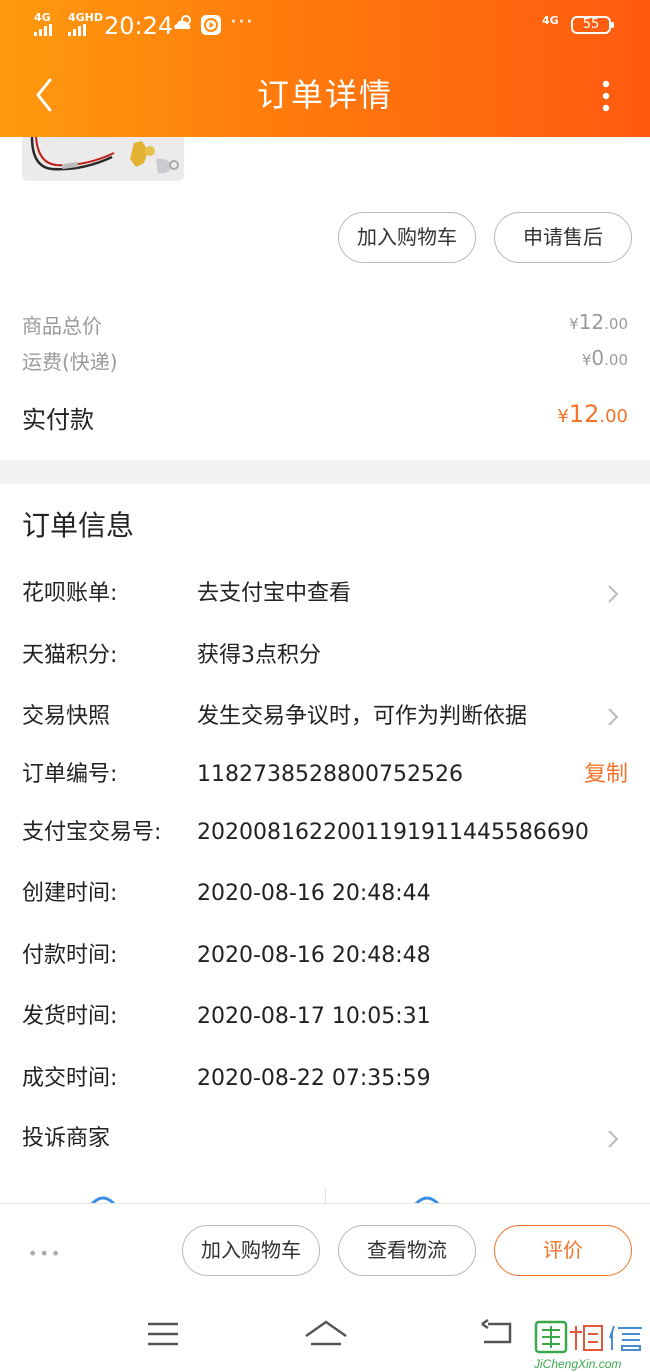 The image size is (650, 1372). I want to click on completed-time-row: 成交时间: 2020-08-22 07:35:59, so click(325, 1079).